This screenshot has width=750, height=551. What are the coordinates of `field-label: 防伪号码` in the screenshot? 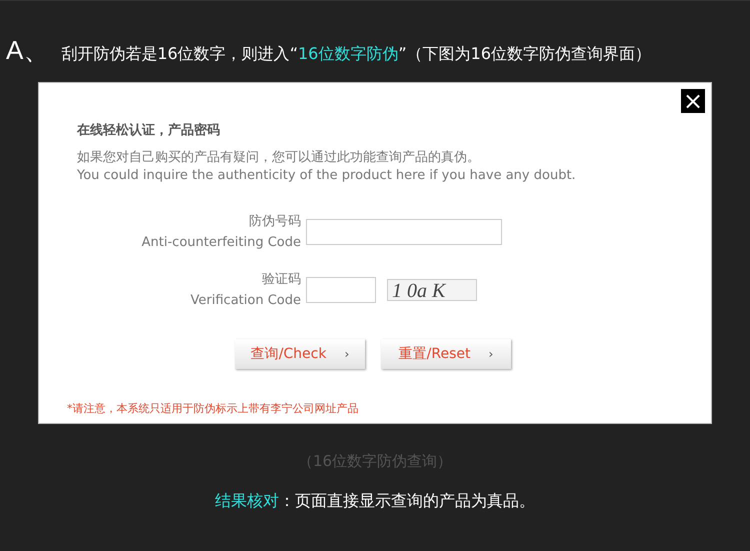 It's located at (275, 222).